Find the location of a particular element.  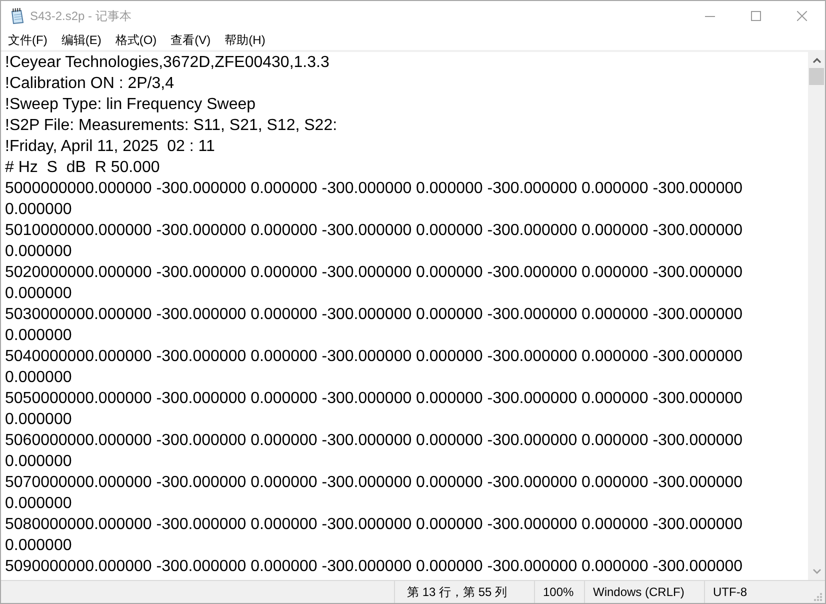

text-line: !Sweep Type: lin Frequency Sweep is located at coordinates (131, 105).